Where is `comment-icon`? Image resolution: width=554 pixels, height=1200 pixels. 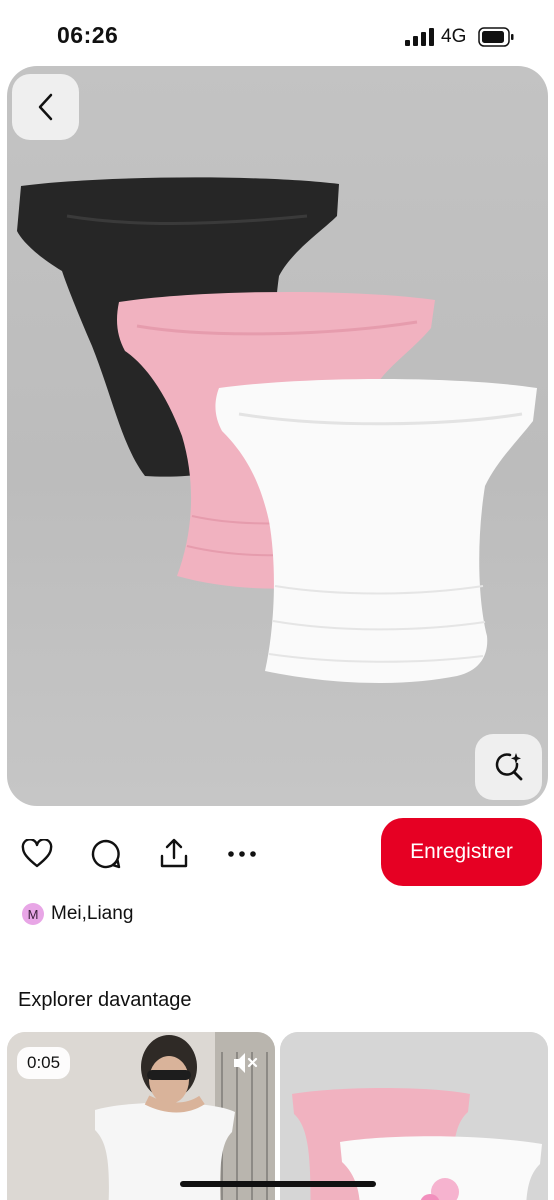
comment-icon is located at coordinates (106, 854).